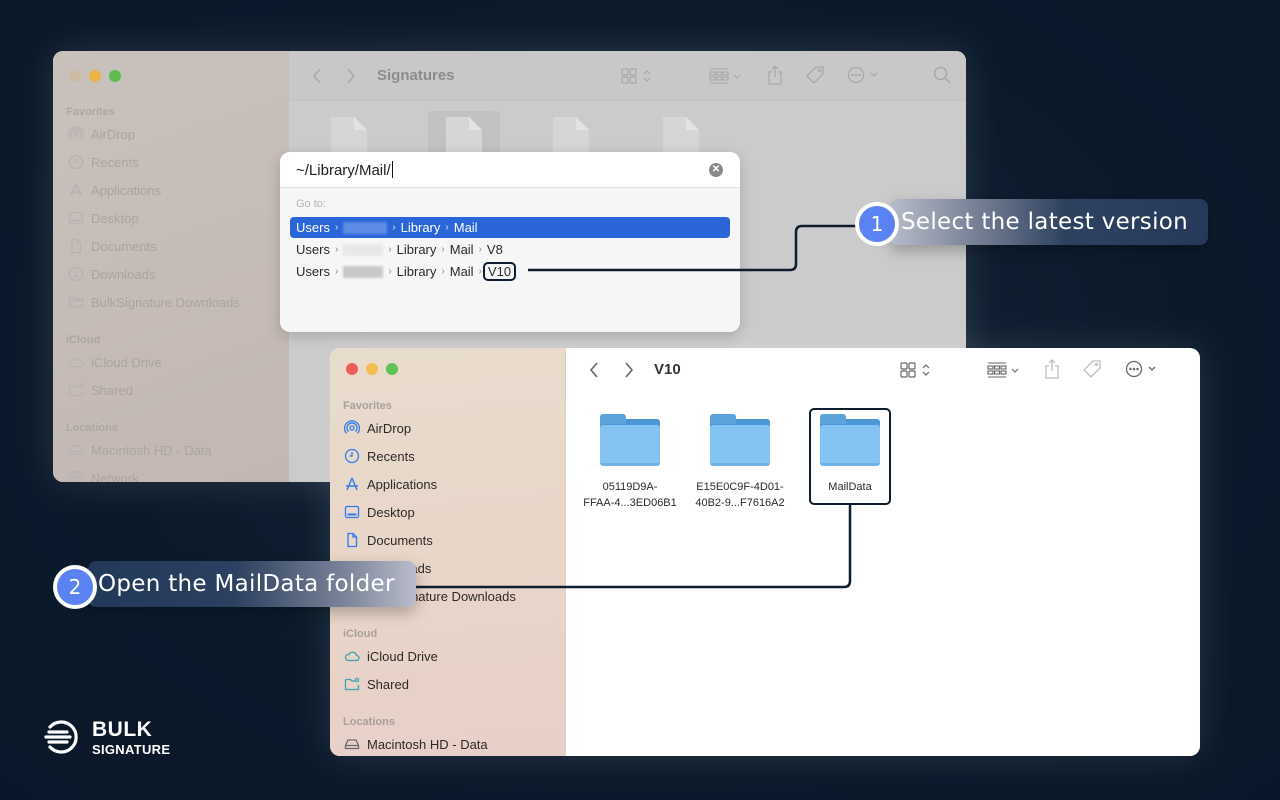 Image resolution: width=1280 pixels, height=800 pixels. Describe the element at coordinates (115, 218) in the screenshot. I see `sidebar-item-label: Desktop` at that location.